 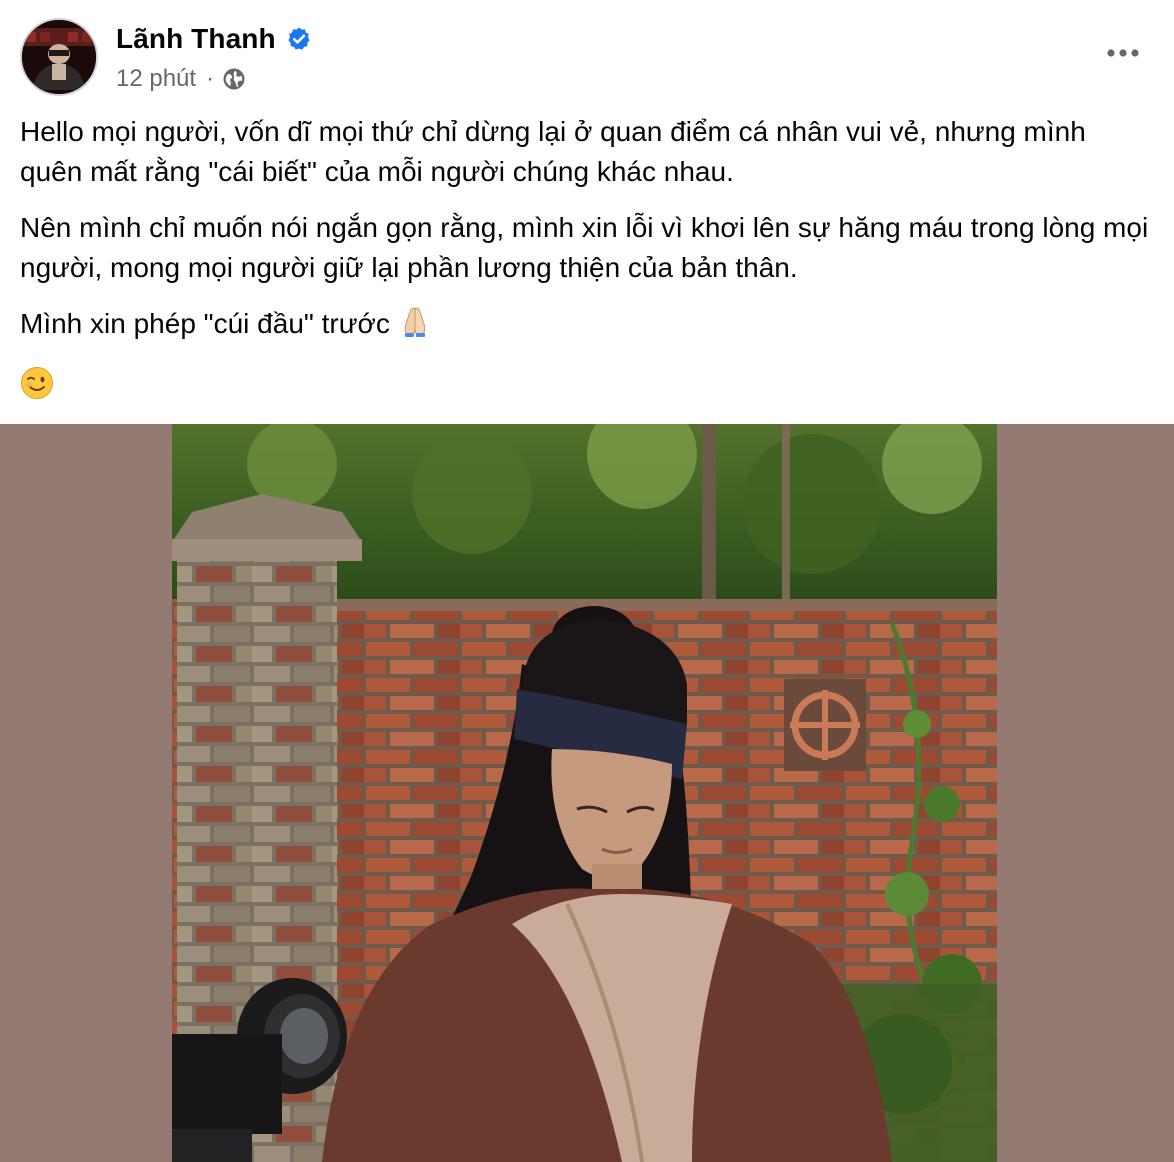 I want to click on author-row: Lãnh Thanh, so click(x=214, y=39).